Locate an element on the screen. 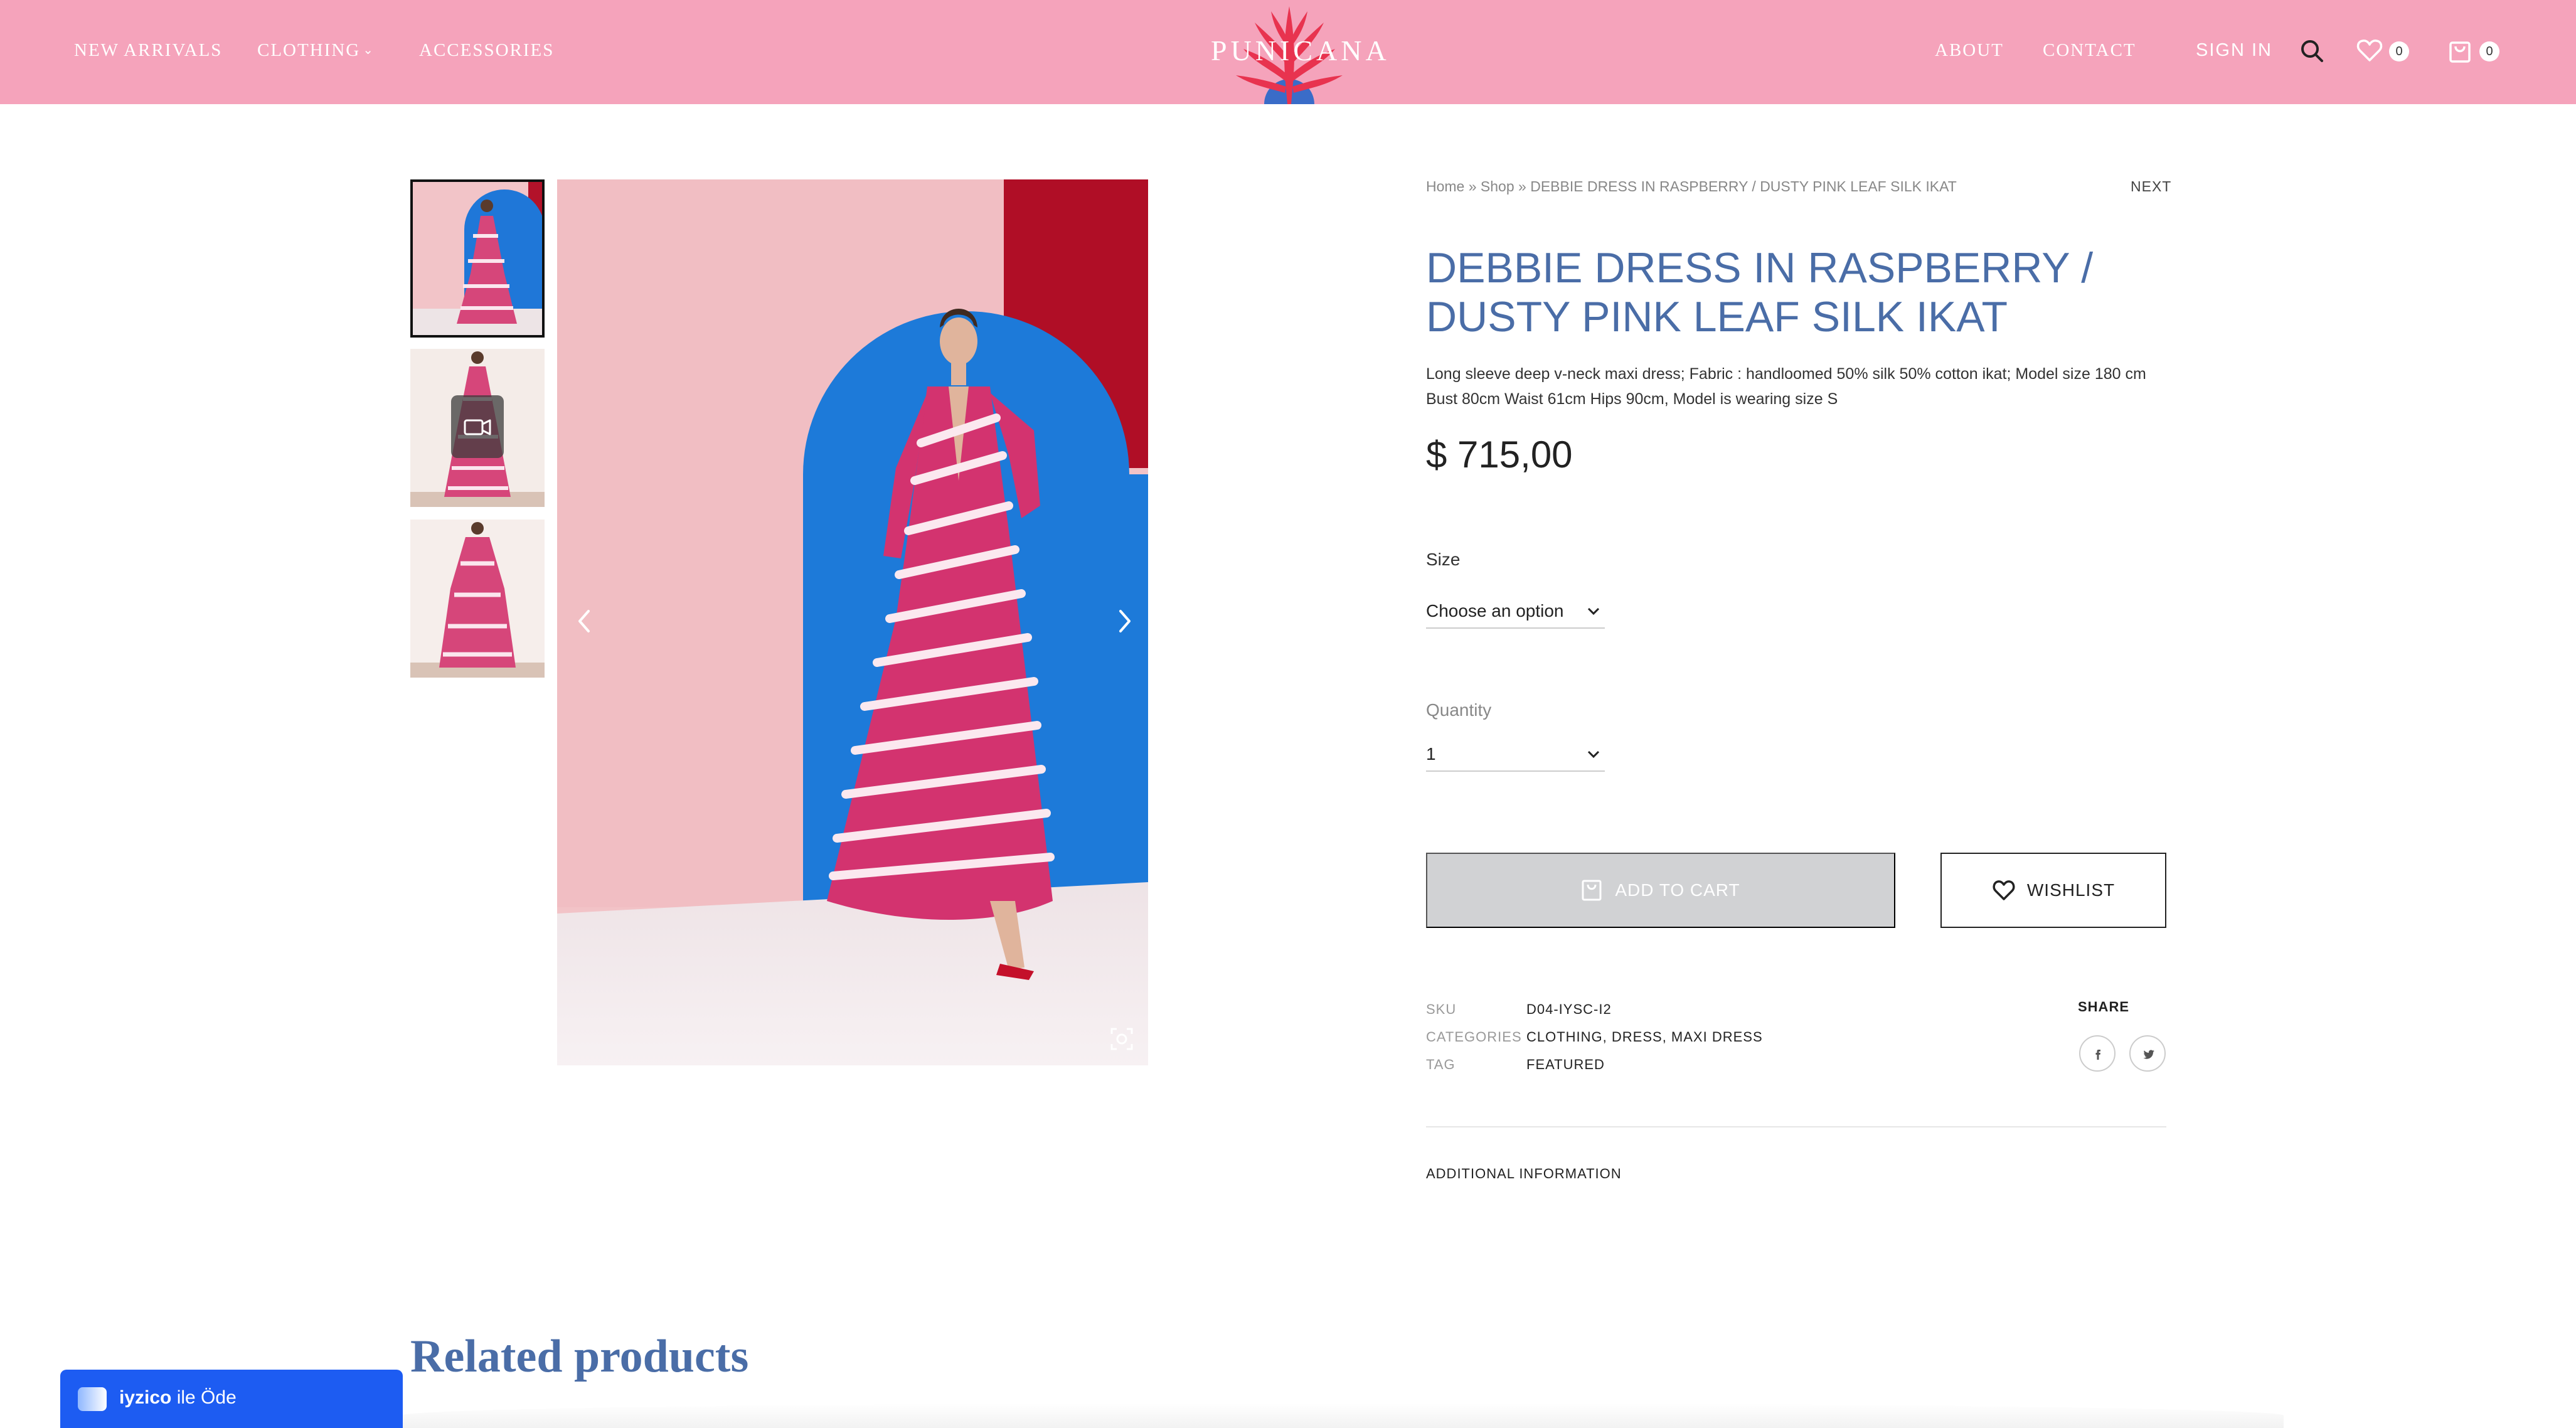 This screenshot has width=2576, height=1428. facebook-icon is located at coordinates (2097, 1055).